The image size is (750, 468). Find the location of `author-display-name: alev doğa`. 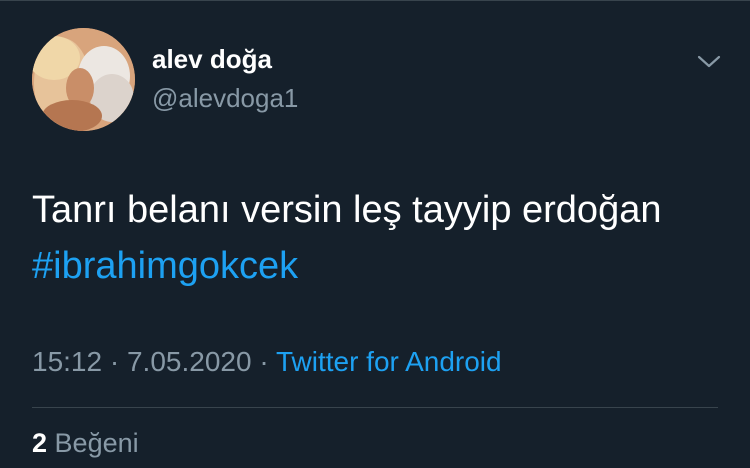

author-display-name: alev doğa is located at coordinates (212, 59).